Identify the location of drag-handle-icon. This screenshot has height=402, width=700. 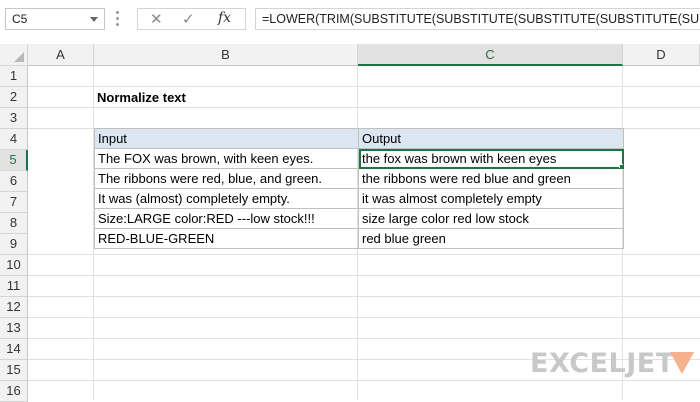
(118, 19).